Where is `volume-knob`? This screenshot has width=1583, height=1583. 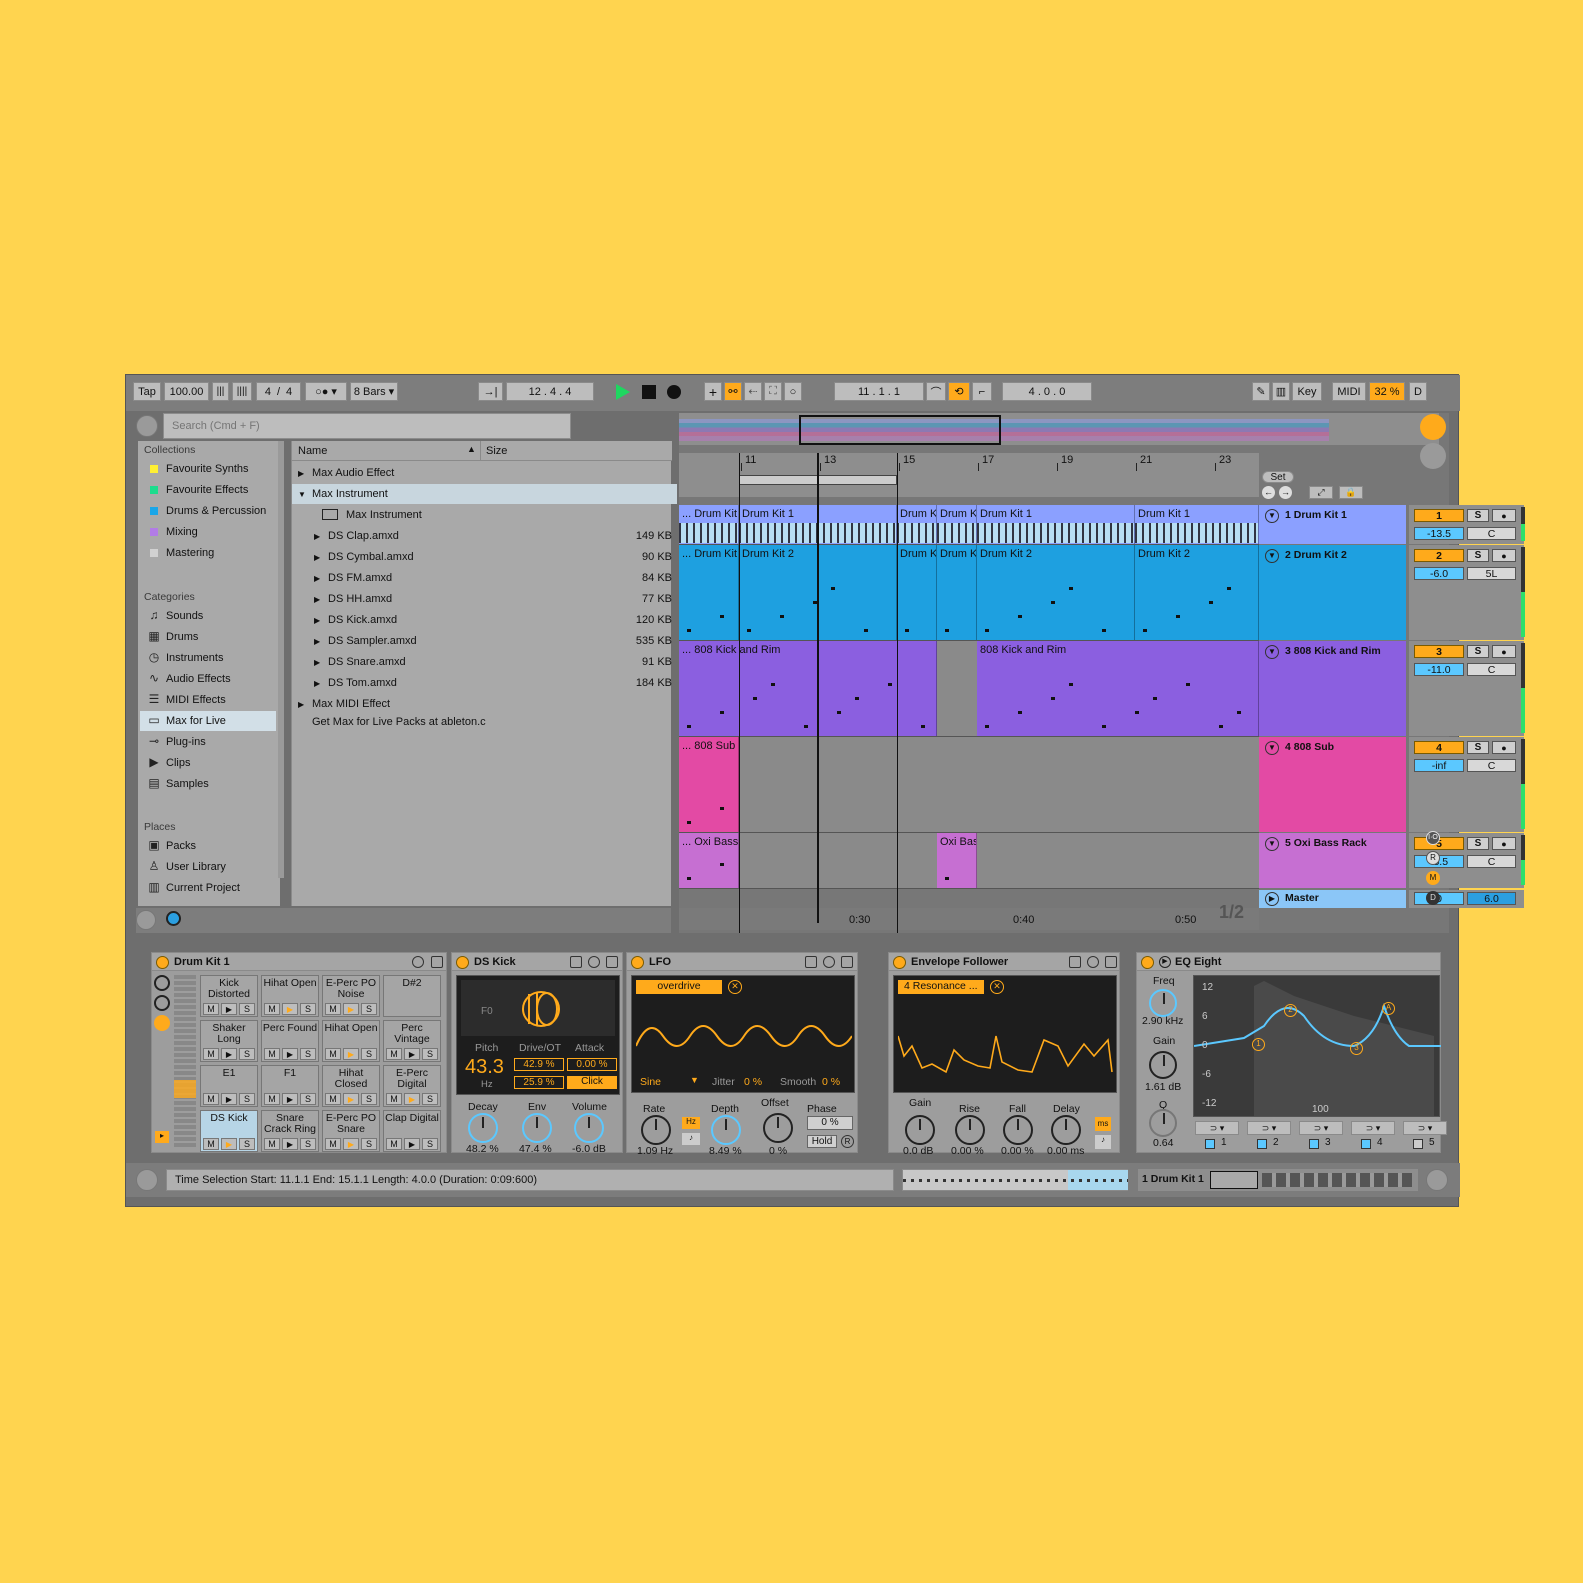 volume-knob is located at coordinates (589, 1128).